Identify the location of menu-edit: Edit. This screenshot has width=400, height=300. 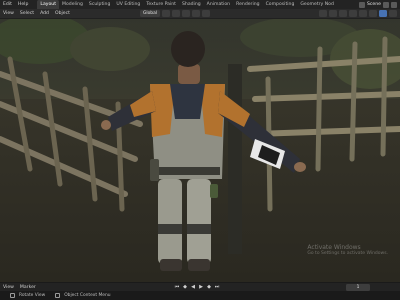
(7, 4).